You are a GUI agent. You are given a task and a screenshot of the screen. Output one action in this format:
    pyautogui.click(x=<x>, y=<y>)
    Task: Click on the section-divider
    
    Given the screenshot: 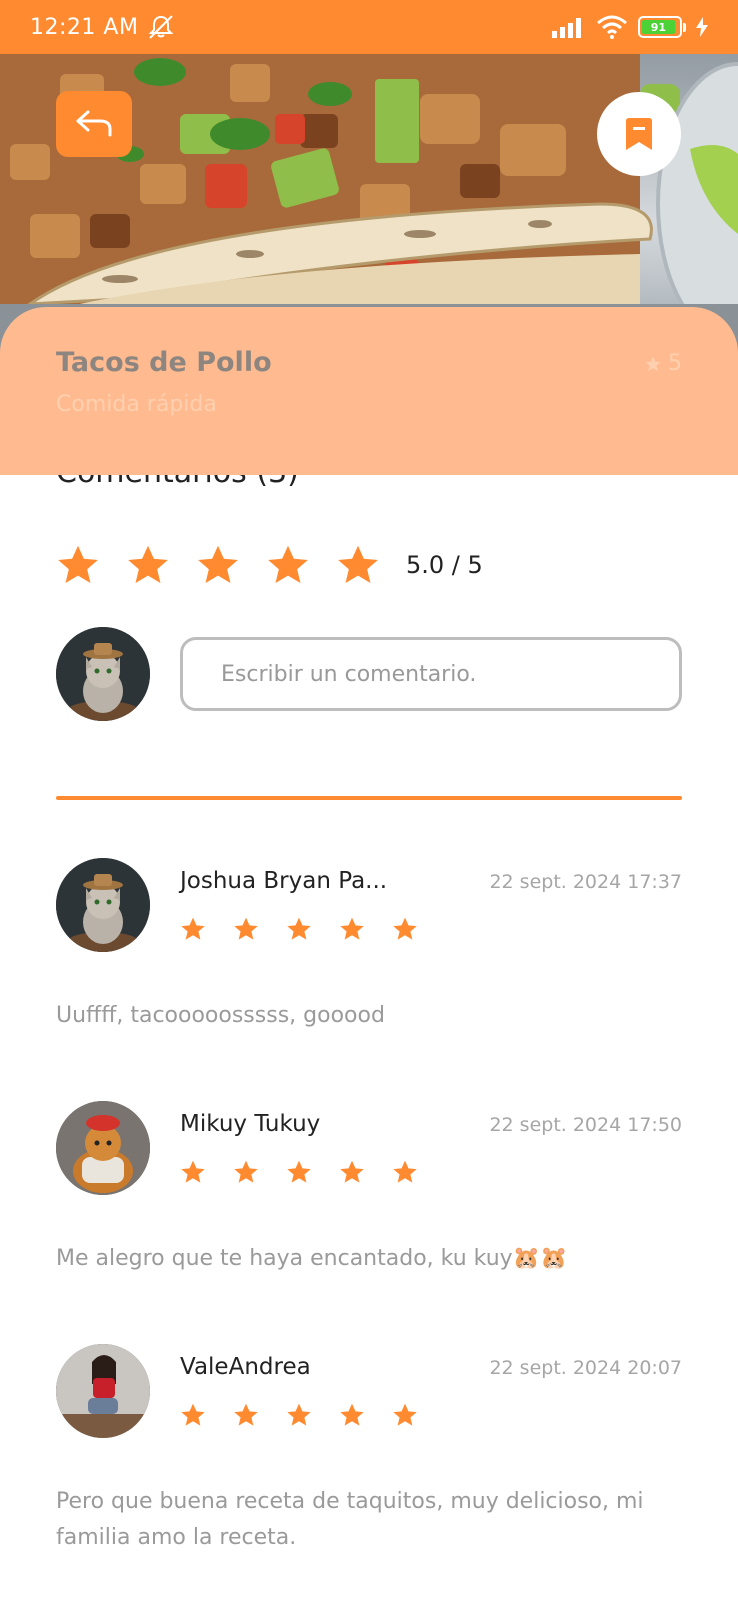 What is the action you would take?
    pyautogui.click(x=369, y=798)
    